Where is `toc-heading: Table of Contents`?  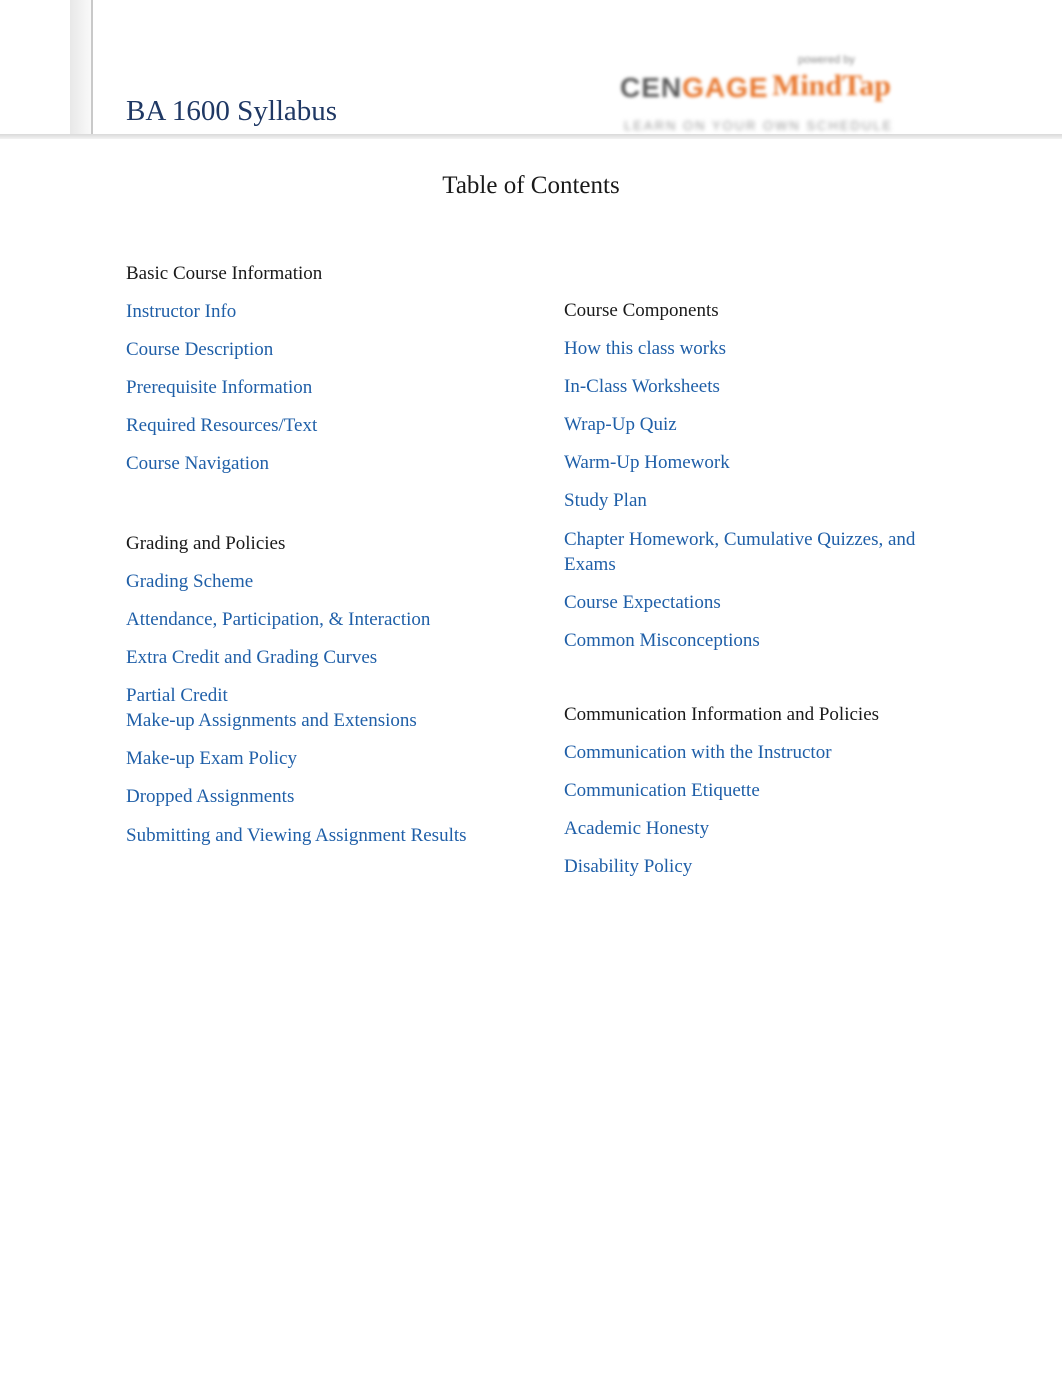 toc-heading: Table of Contents is located at coordinates (531, 185).